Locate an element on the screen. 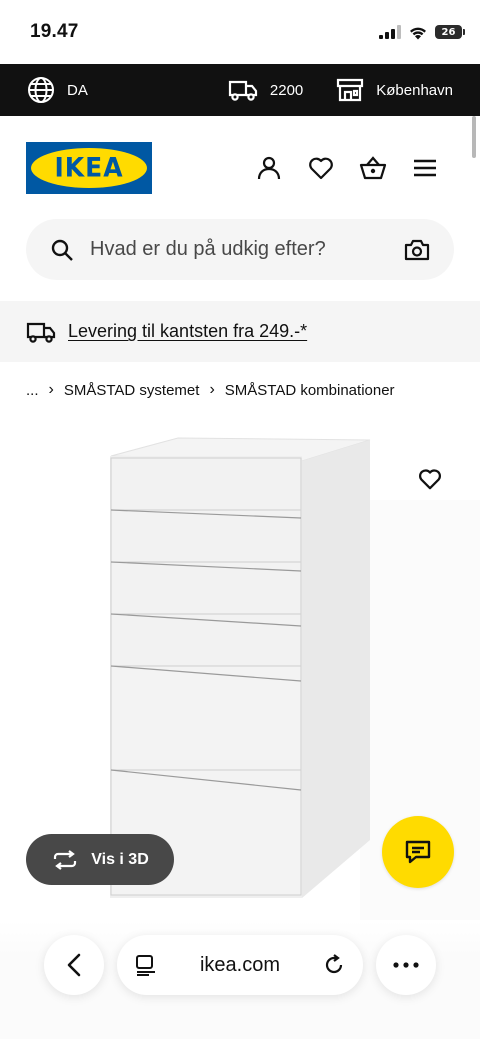  ikea-logo: IKEA is located at coordinates (89, 167).